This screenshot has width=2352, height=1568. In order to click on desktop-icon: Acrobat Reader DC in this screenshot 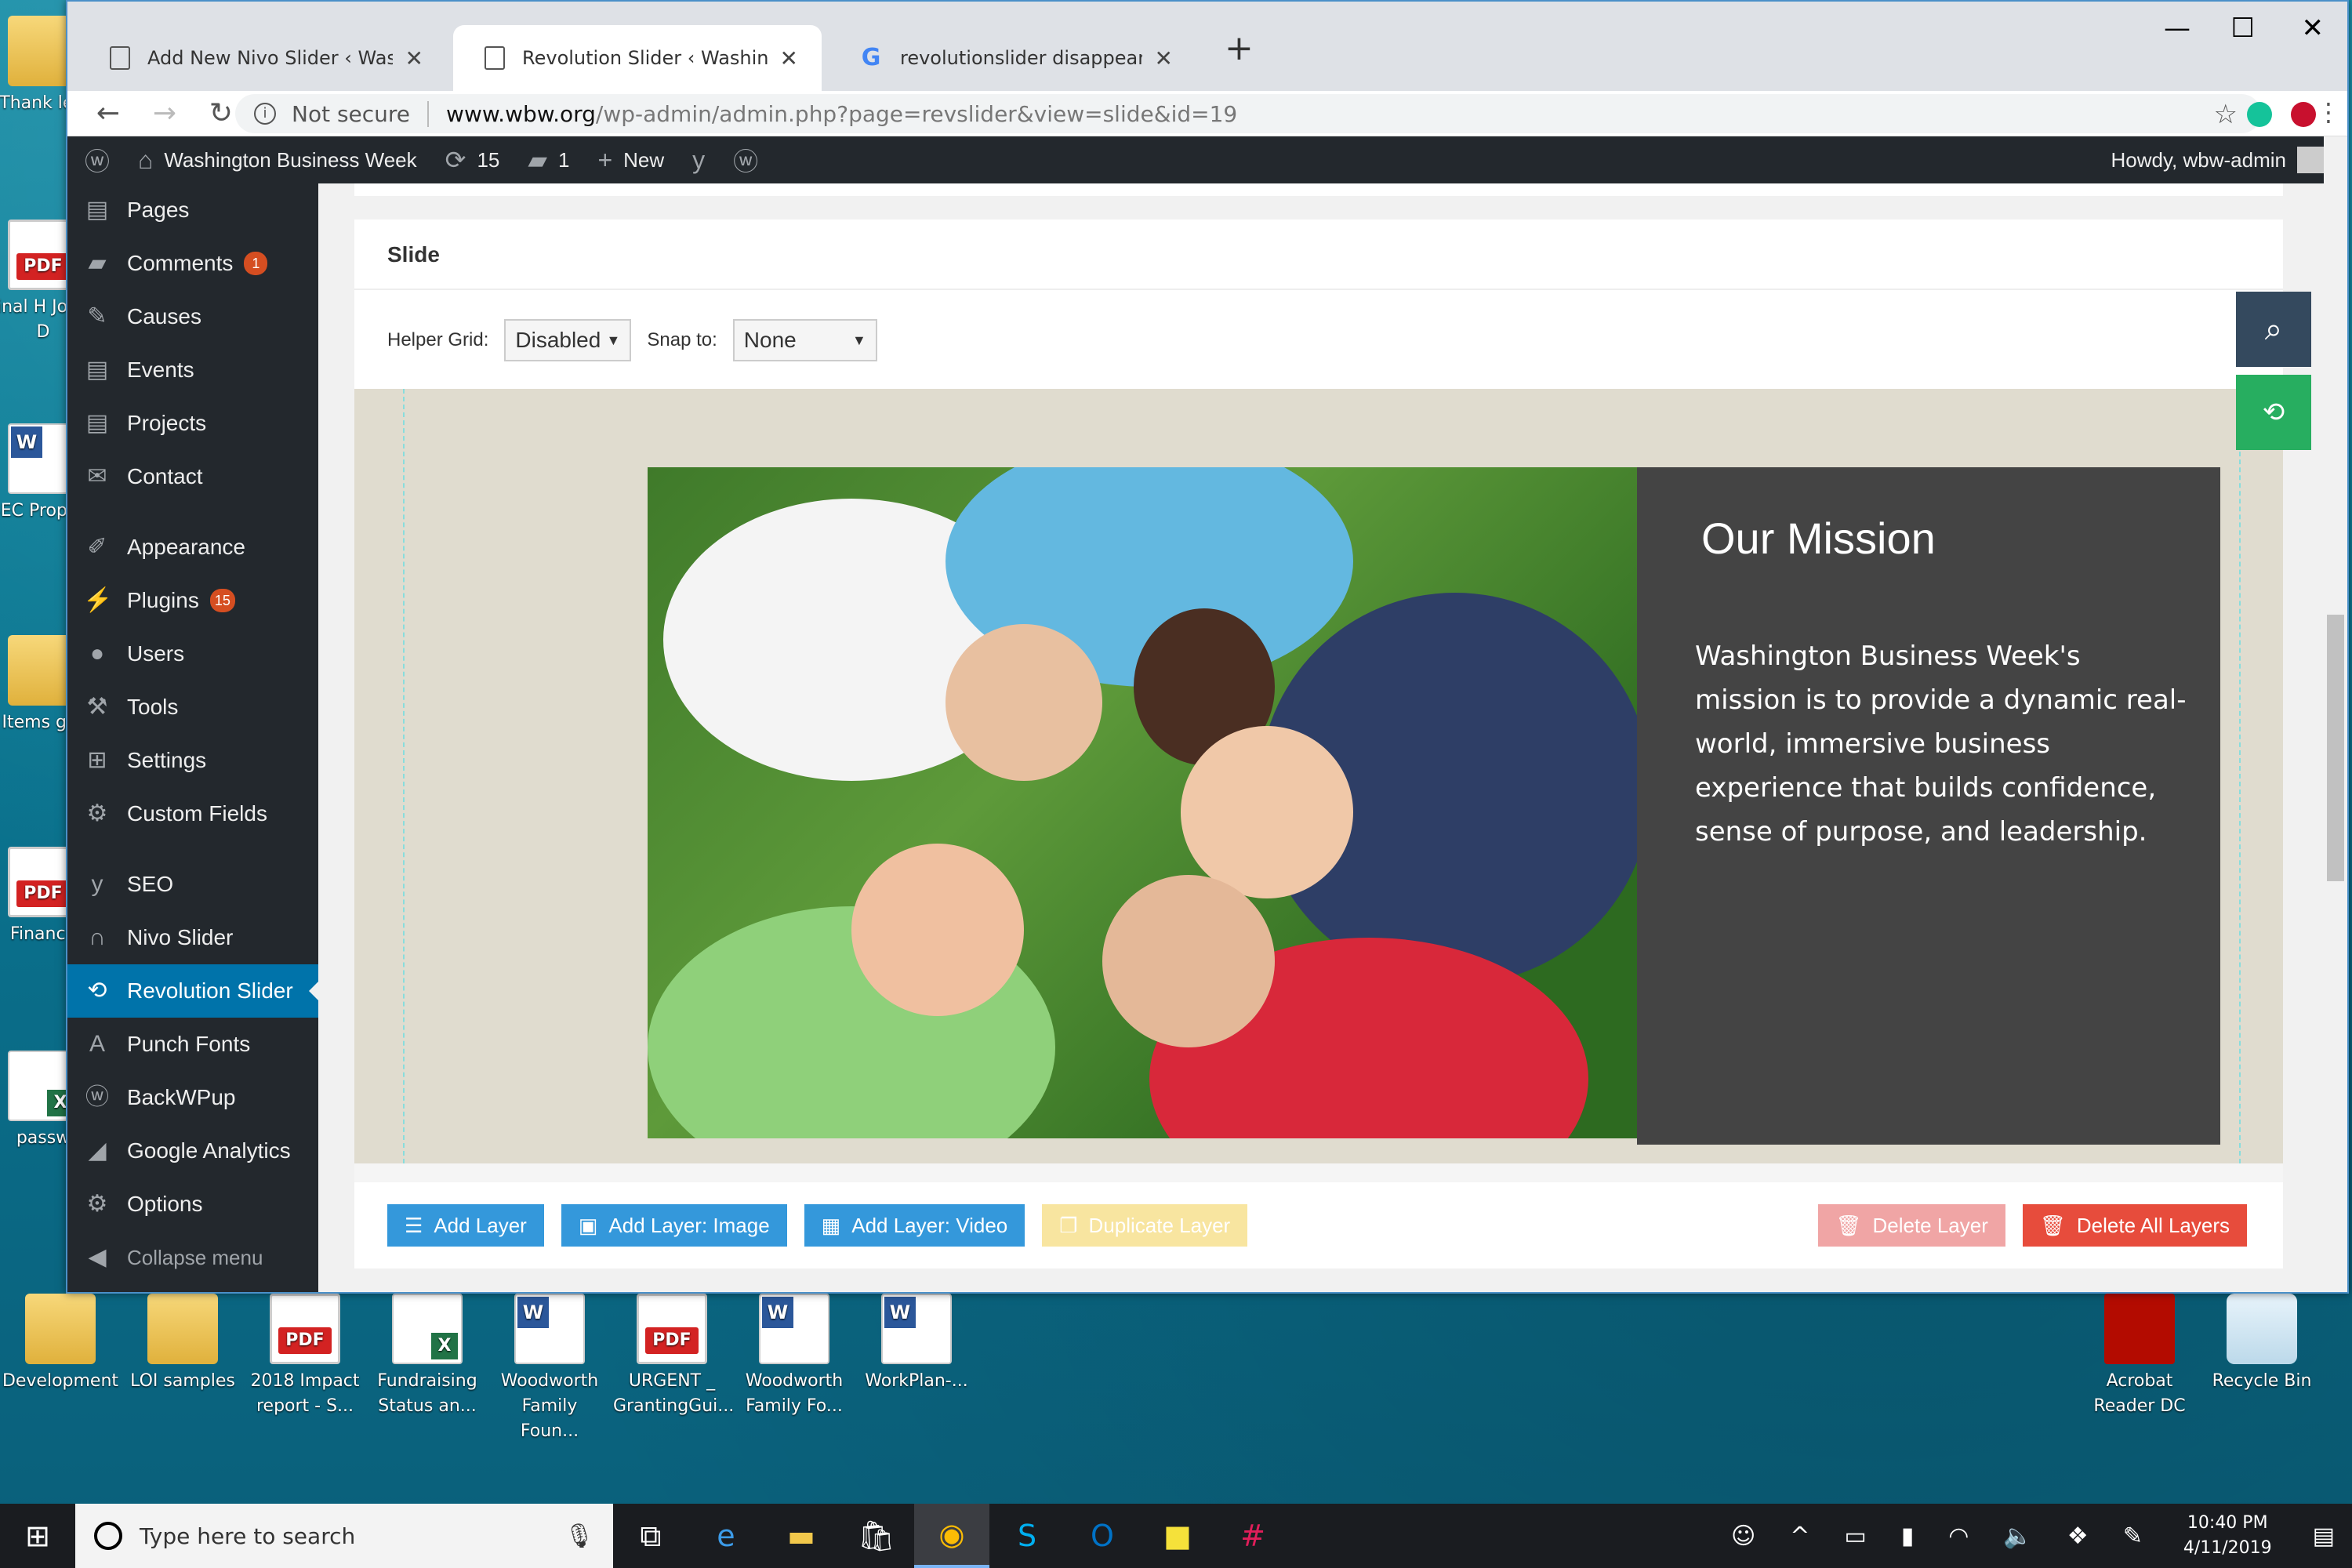, I will do `click(2139, 1356)`.